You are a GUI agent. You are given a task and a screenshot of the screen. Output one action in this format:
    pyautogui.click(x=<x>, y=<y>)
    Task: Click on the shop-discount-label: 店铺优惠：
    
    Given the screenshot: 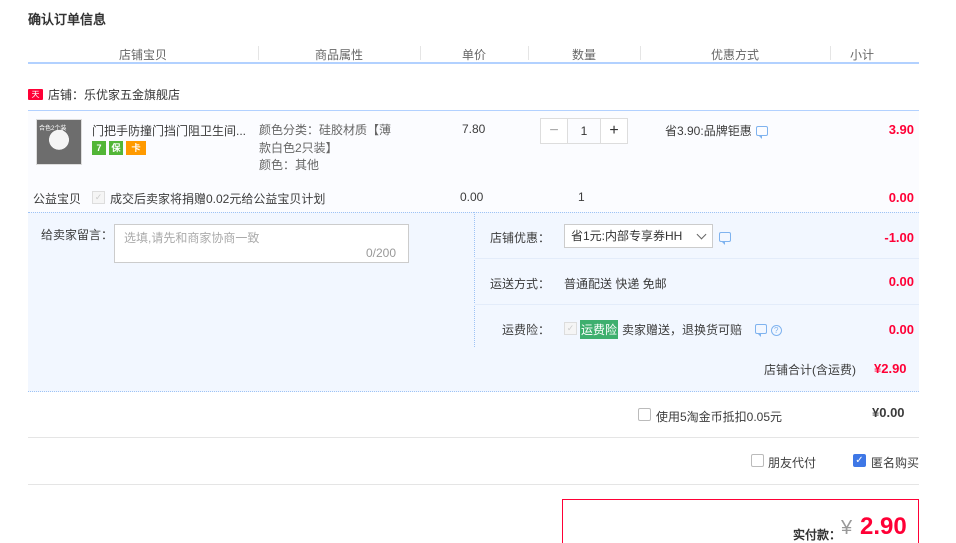 What is the action you would take?
    pyautogui.click(x=520, y=238)
    